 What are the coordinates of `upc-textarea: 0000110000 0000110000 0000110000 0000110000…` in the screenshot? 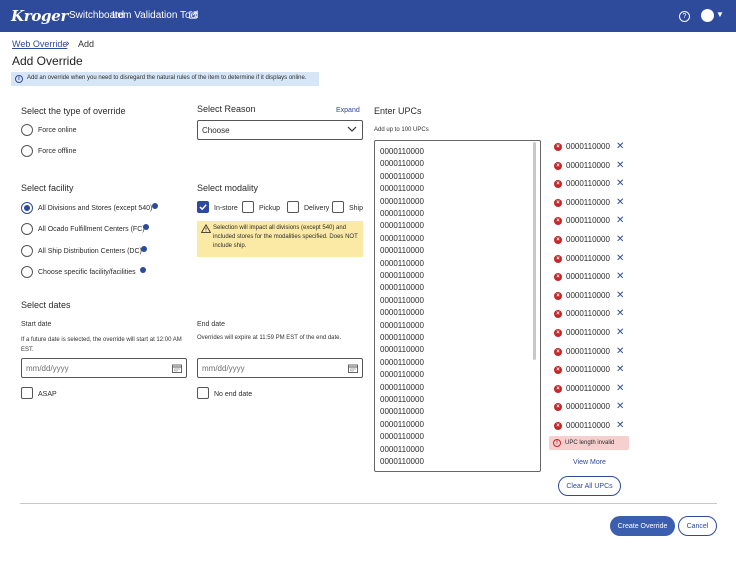 It's located at (457, 306).